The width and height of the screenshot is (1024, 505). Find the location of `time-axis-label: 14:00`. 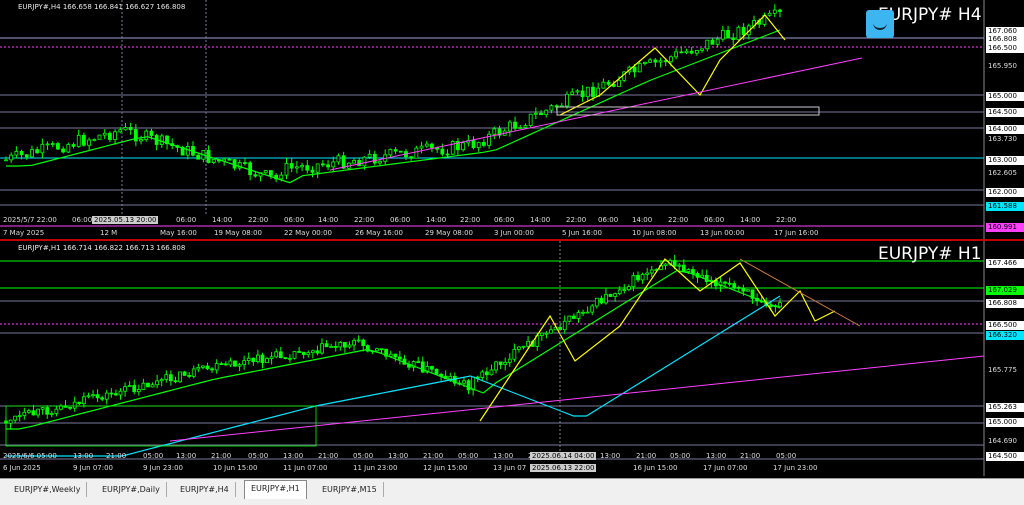

time-axis-label: 14:00 is located at coordinates (436, 220).